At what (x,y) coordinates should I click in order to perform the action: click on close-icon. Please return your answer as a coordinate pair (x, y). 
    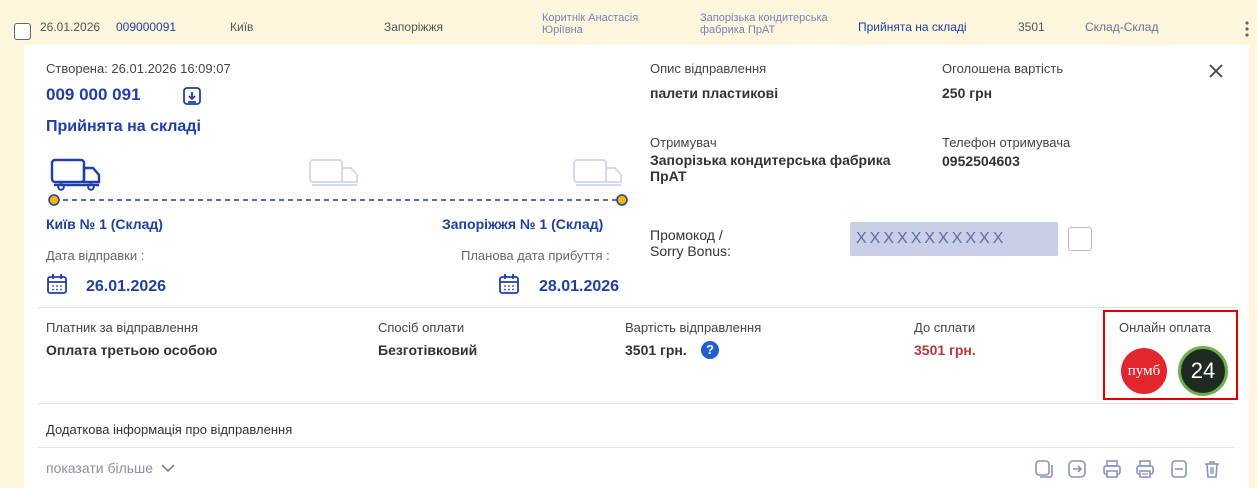
    Looking at the image, I should click on (1216, 71).